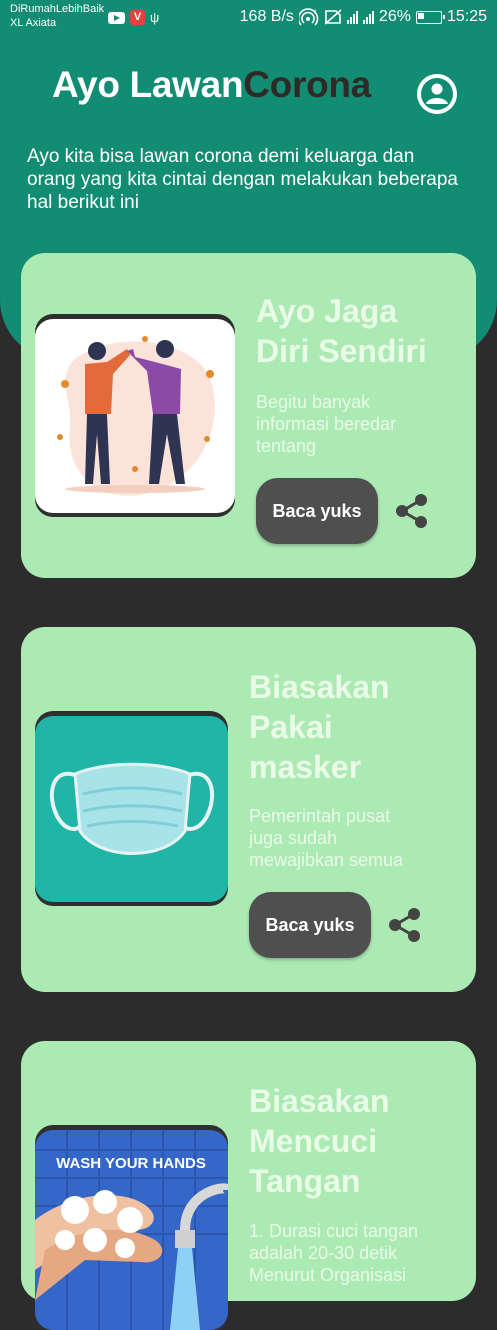 This screenshot has height=1330, width=497. What do you see at coordinates (155, 17) in the screenshot?
I see `usb-icon: ψ` at bounding box center [155, 17].